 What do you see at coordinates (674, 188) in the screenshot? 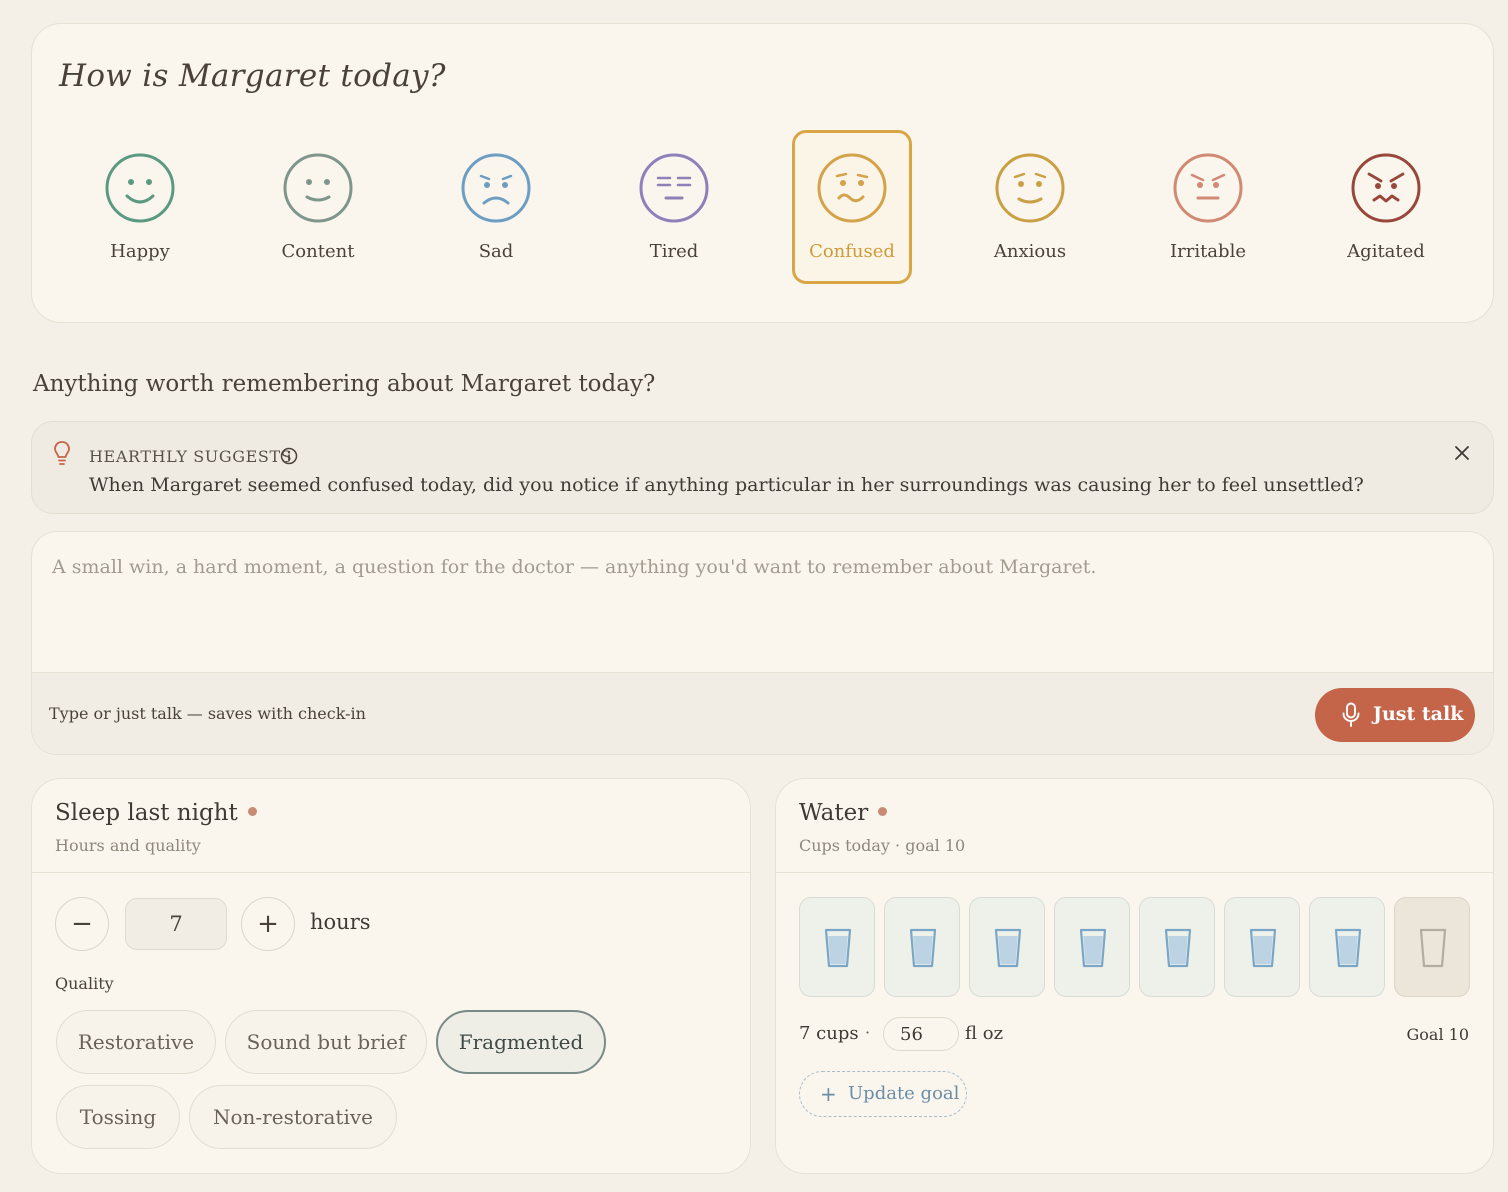
I see `tired-face-icon` at bounding box center [674, 188].